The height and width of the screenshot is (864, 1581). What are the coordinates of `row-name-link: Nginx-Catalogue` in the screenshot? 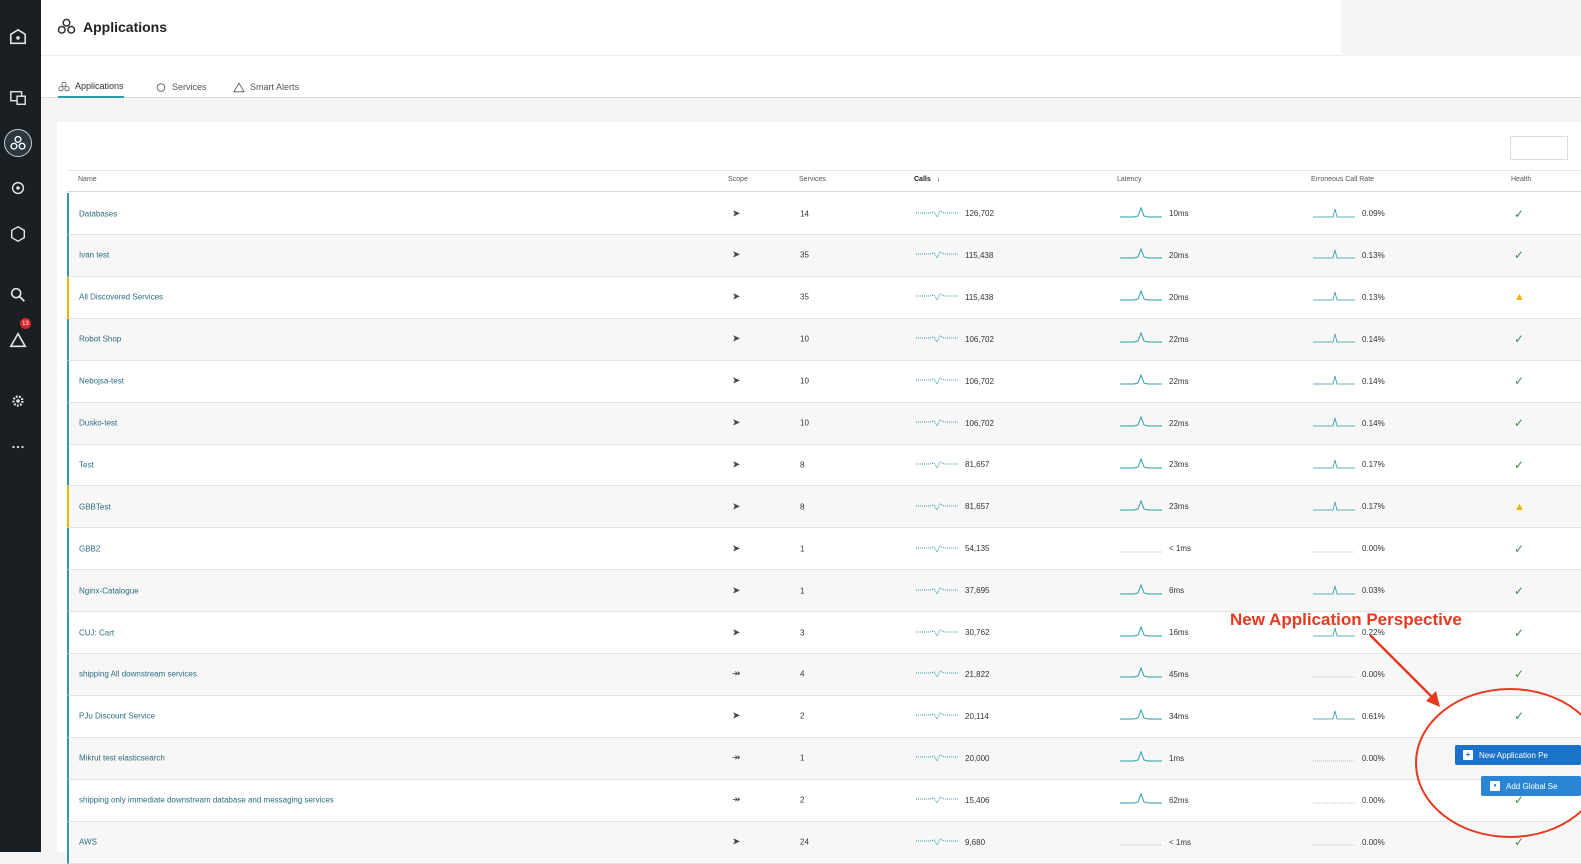 It's located at (109, 590).